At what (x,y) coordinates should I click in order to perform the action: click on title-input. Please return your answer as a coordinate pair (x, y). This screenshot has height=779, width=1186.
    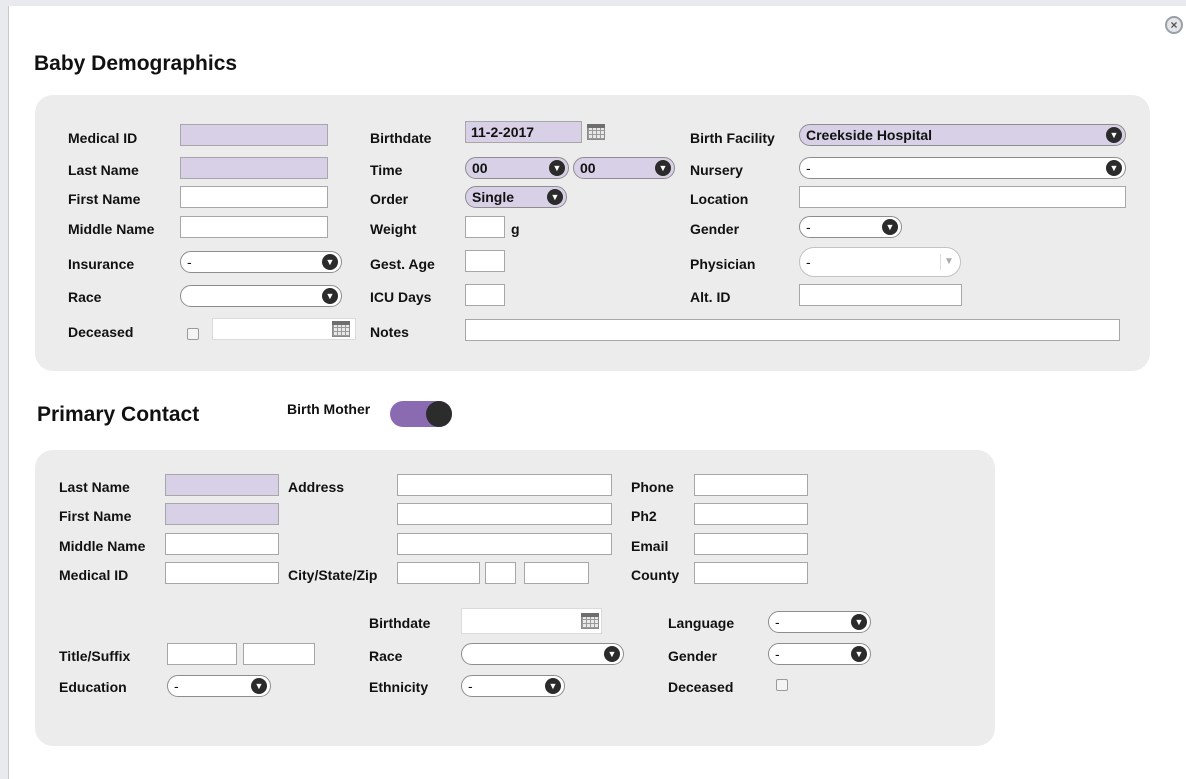
    Looking at the image, I should click on (202, 654).